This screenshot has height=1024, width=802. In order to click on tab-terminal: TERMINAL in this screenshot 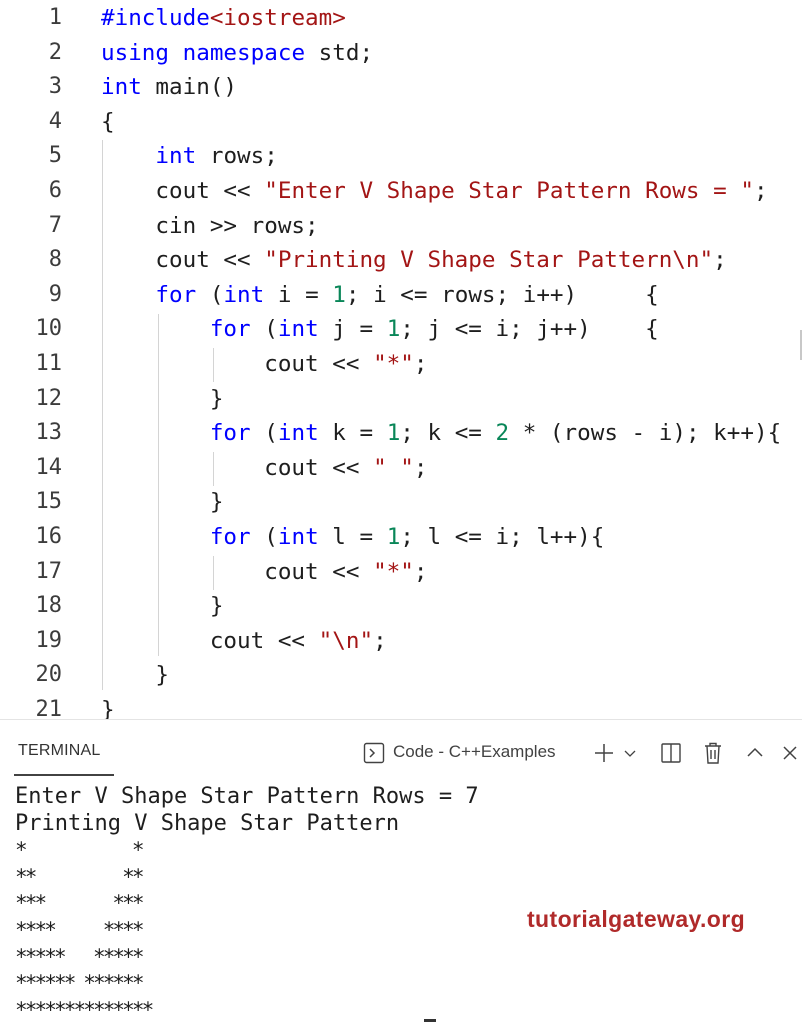, I will do `click(59, 751)`.